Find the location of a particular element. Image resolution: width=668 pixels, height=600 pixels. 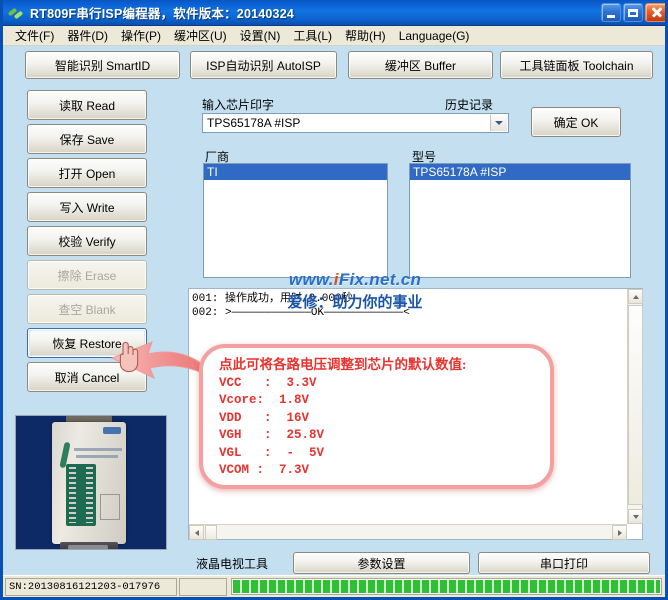

menu-file: 文件(F) is located at coordinates (35, 35).